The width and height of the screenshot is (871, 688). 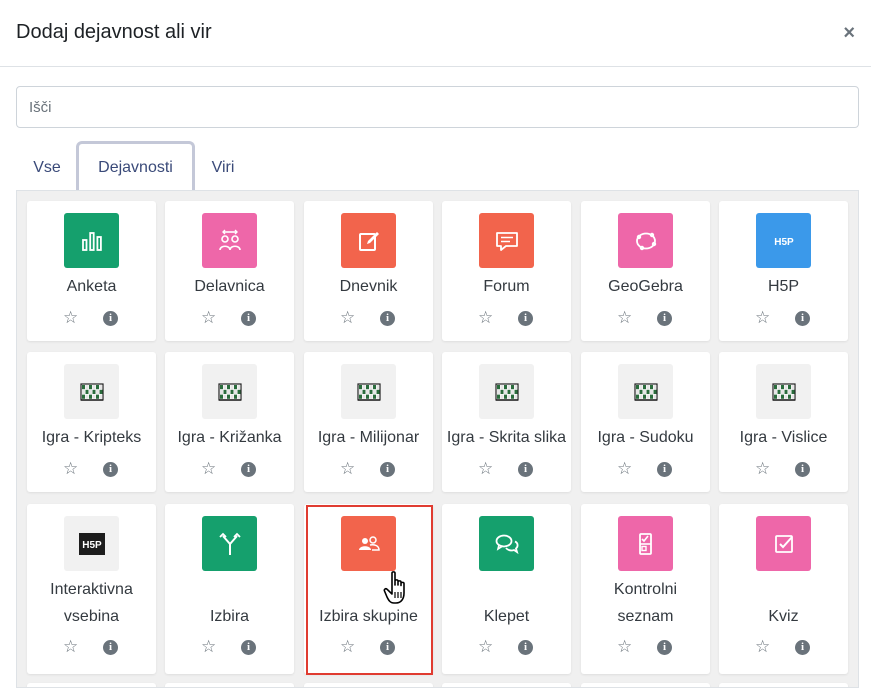 I want to click on close-icon: ×, so click(x=849, y=33).